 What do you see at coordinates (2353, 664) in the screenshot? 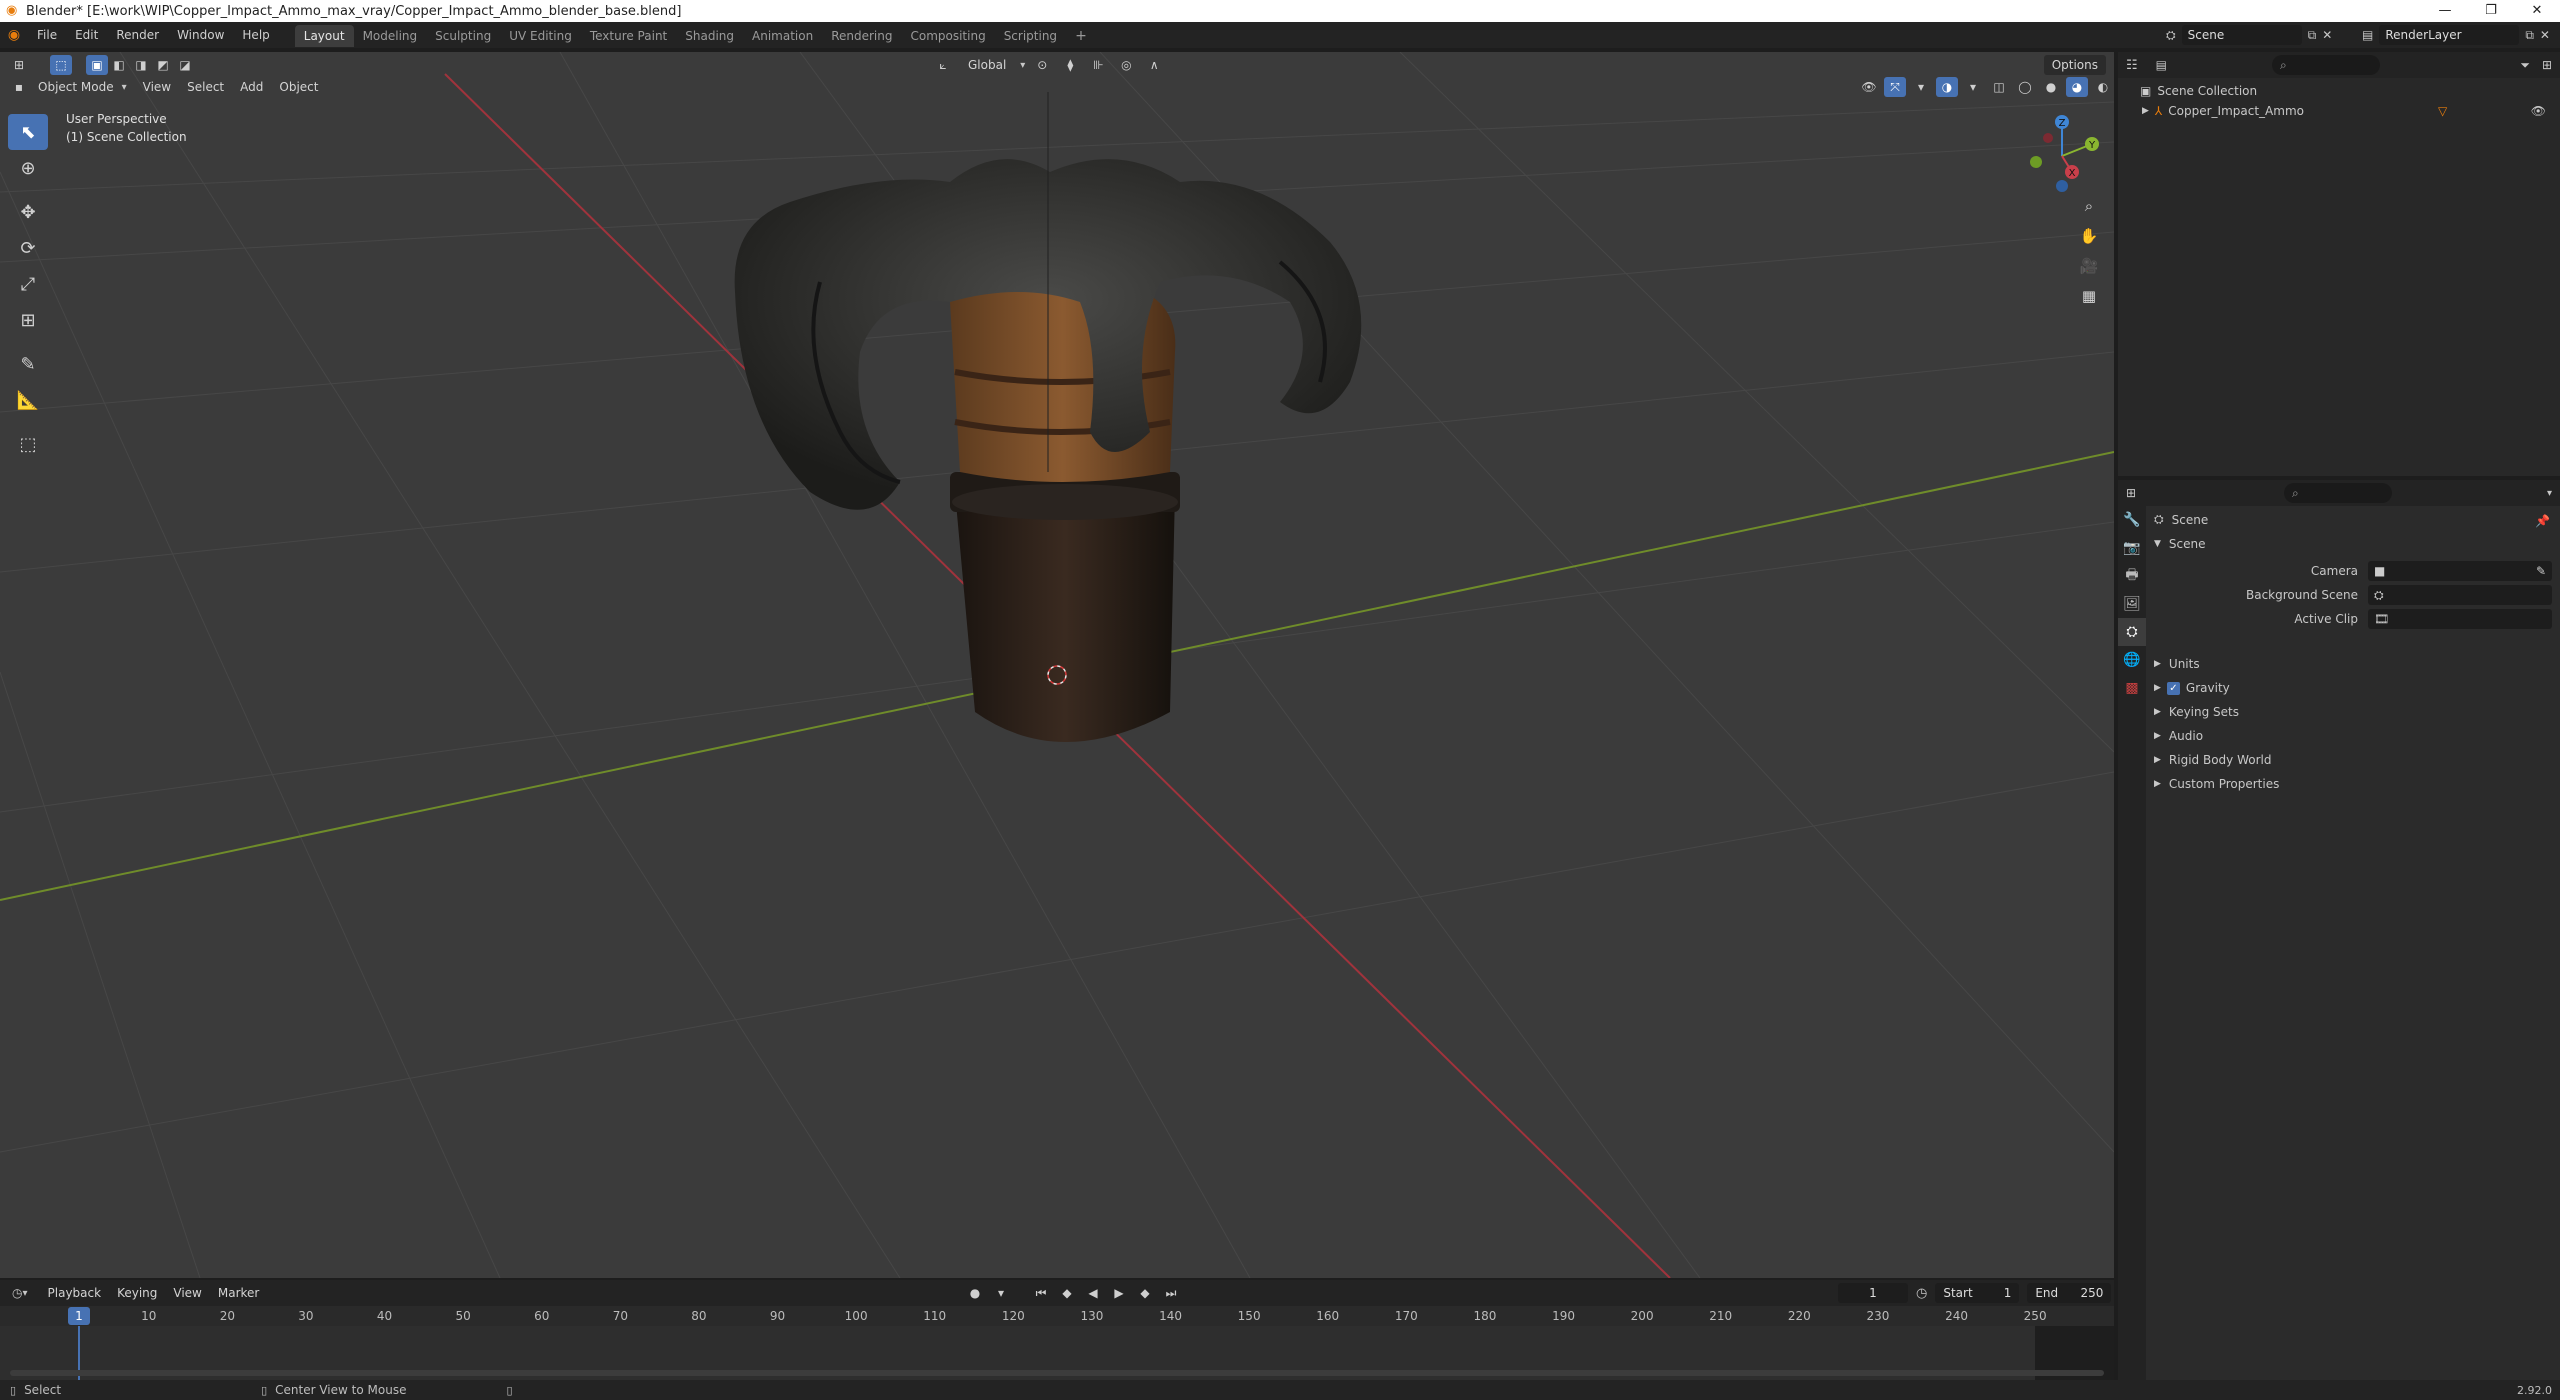
I see `subpanel-units: ▶ Units` at bounding box center [2353, 664].